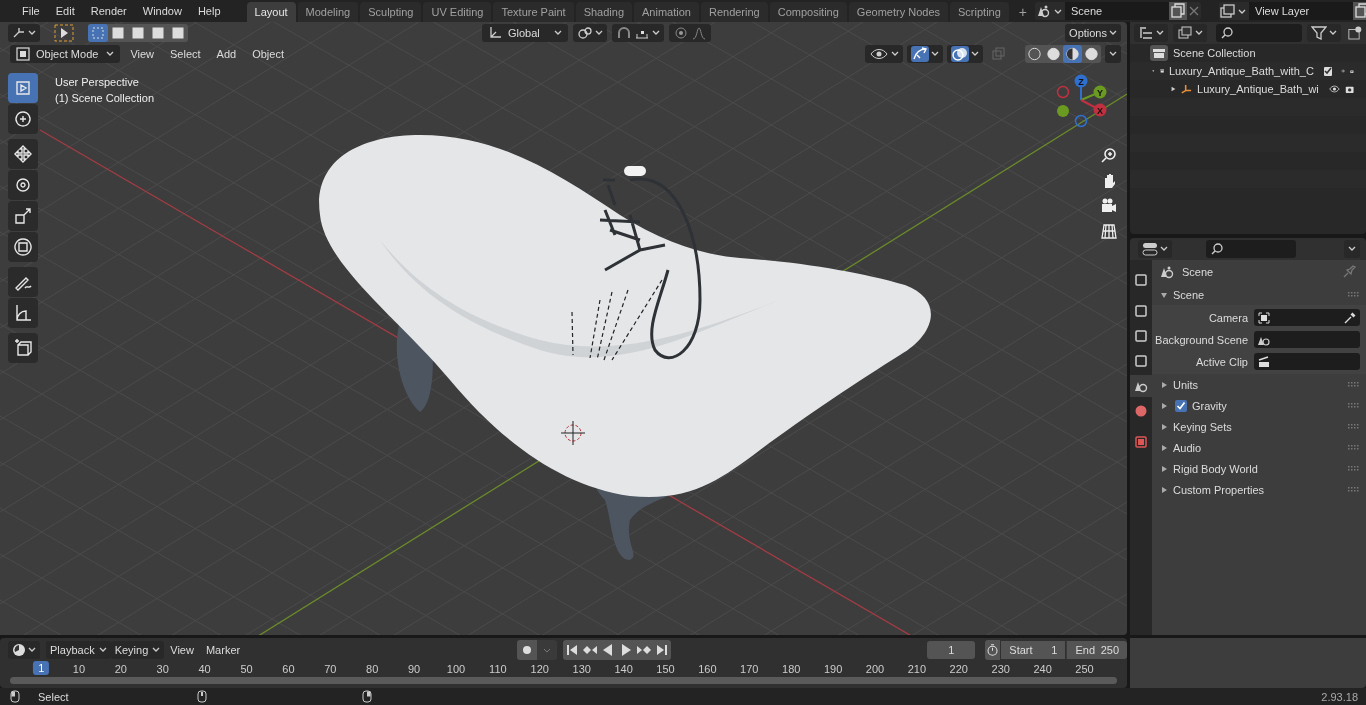 The width and height of the screenshot is (1366, 705). I want to click on outliner-item: Luxury_Antique_Bath_with_C, so click(1241, 71).